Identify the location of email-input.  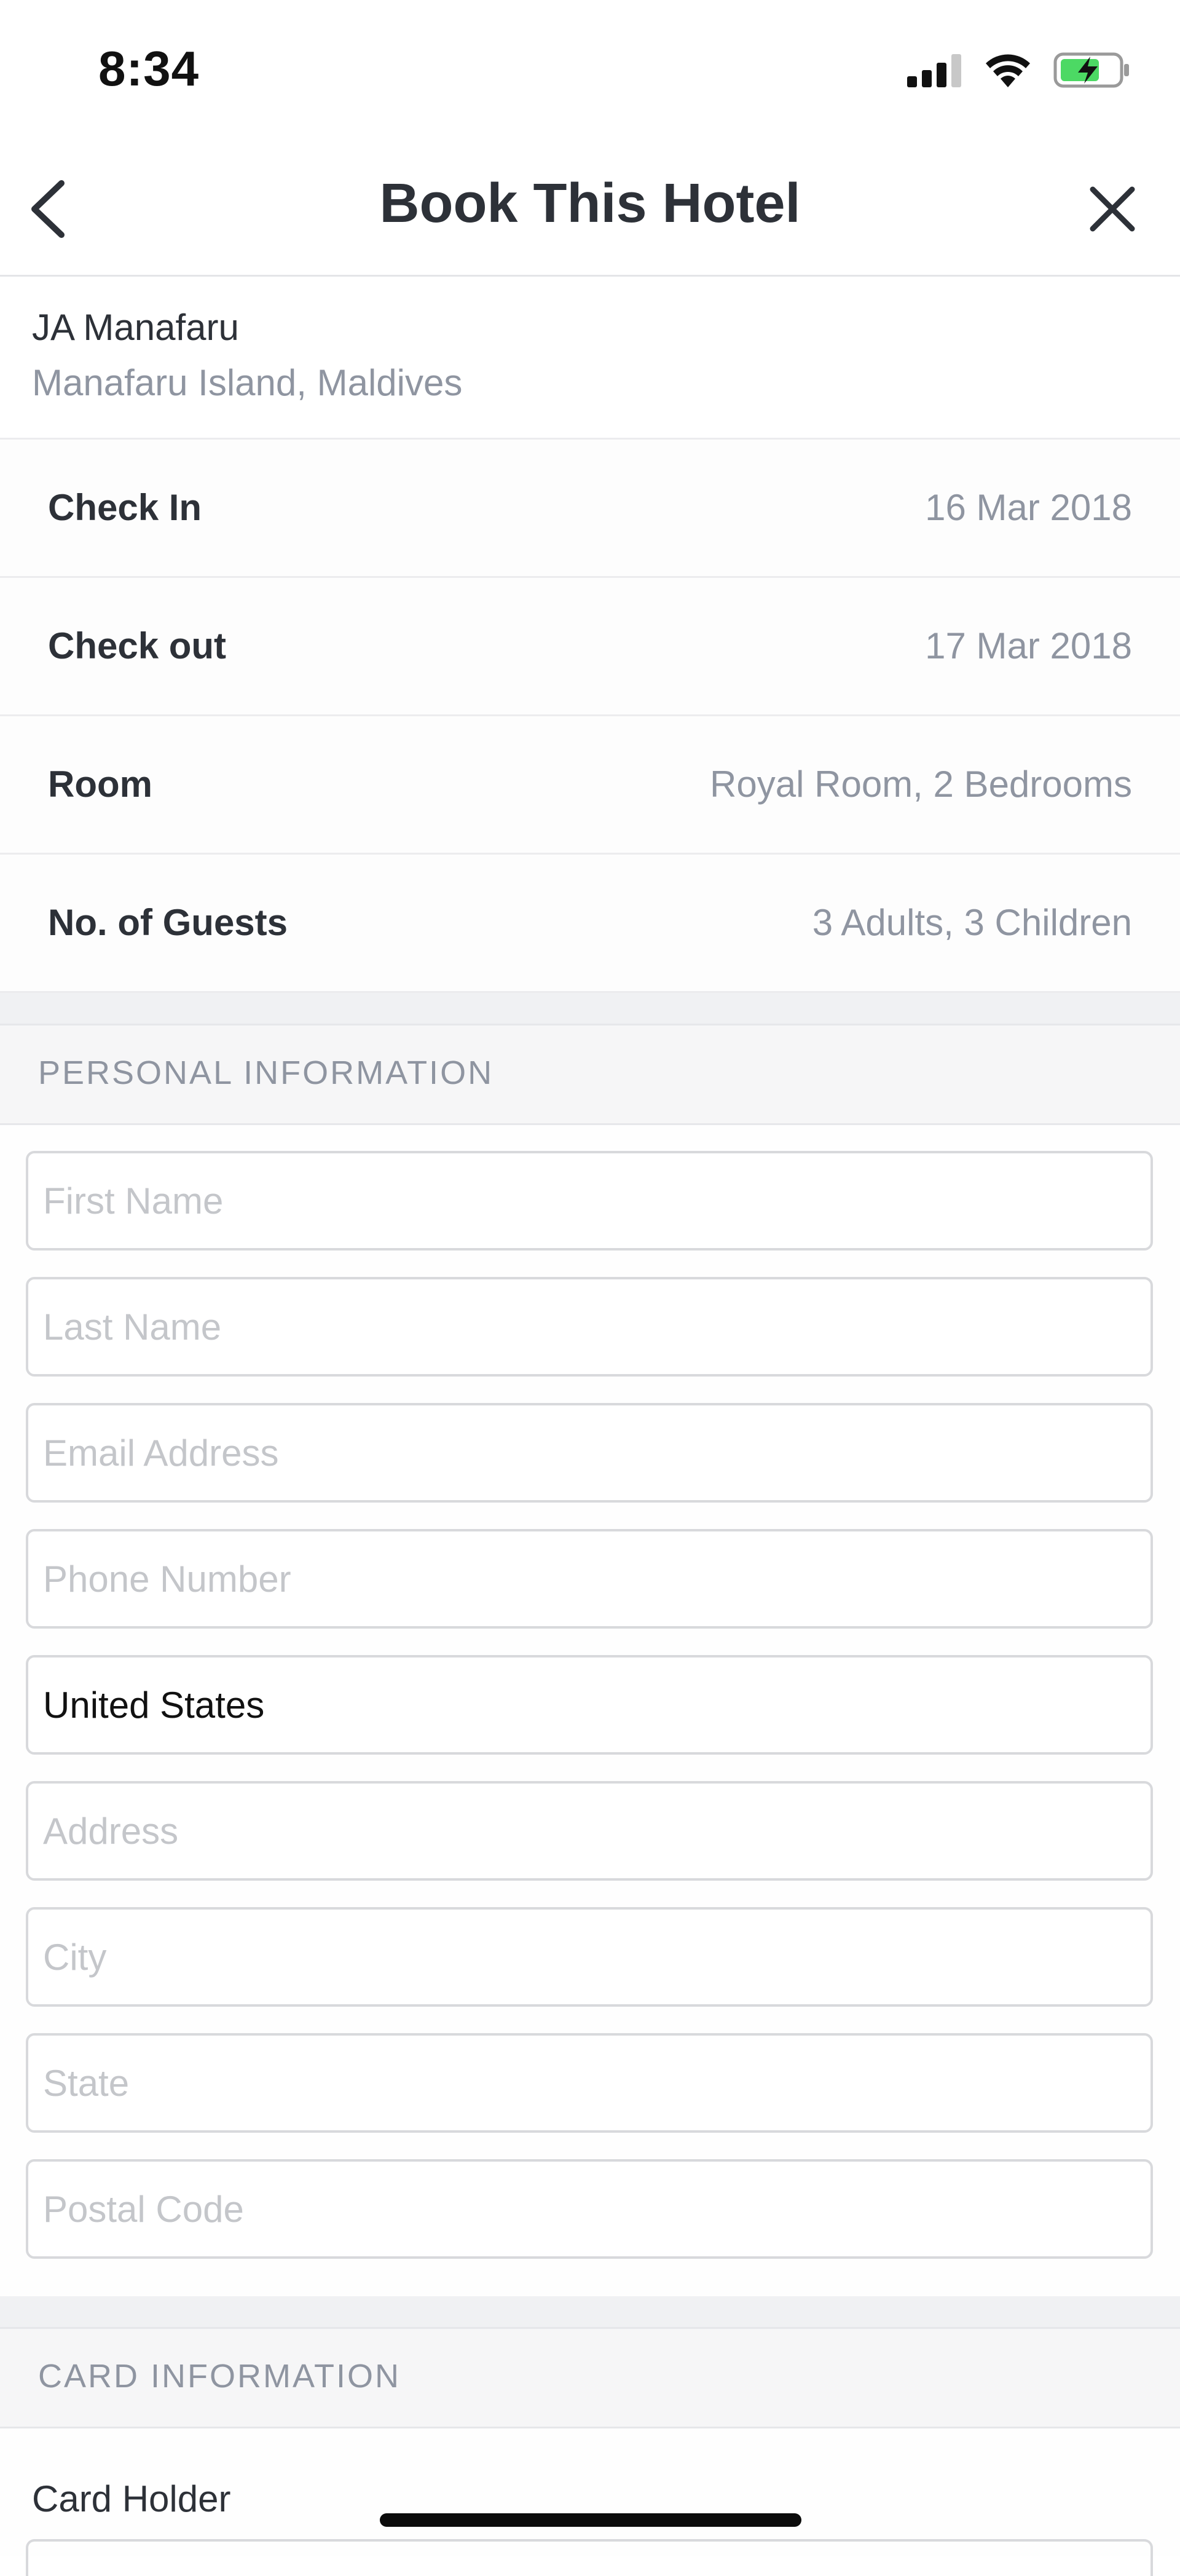
(589, 1452).